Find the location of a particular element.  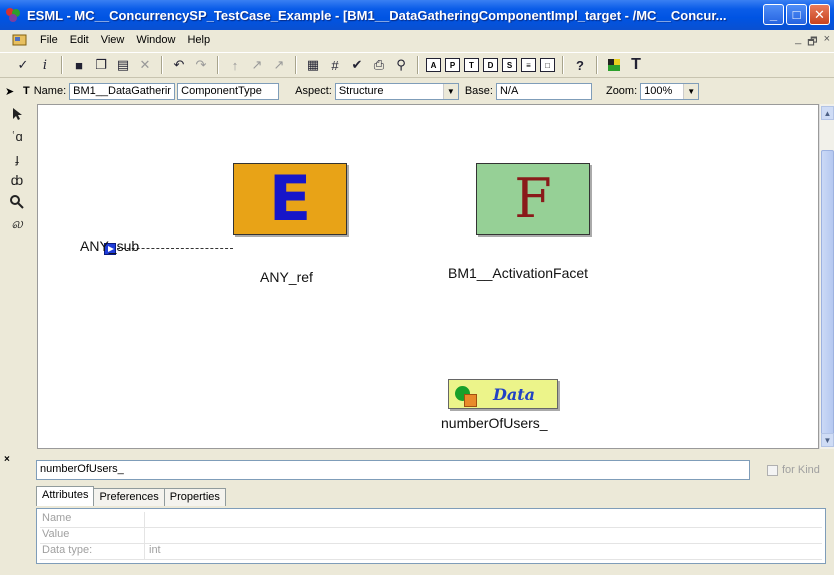

any-ref-box: E is located at coordinates (290, 199).